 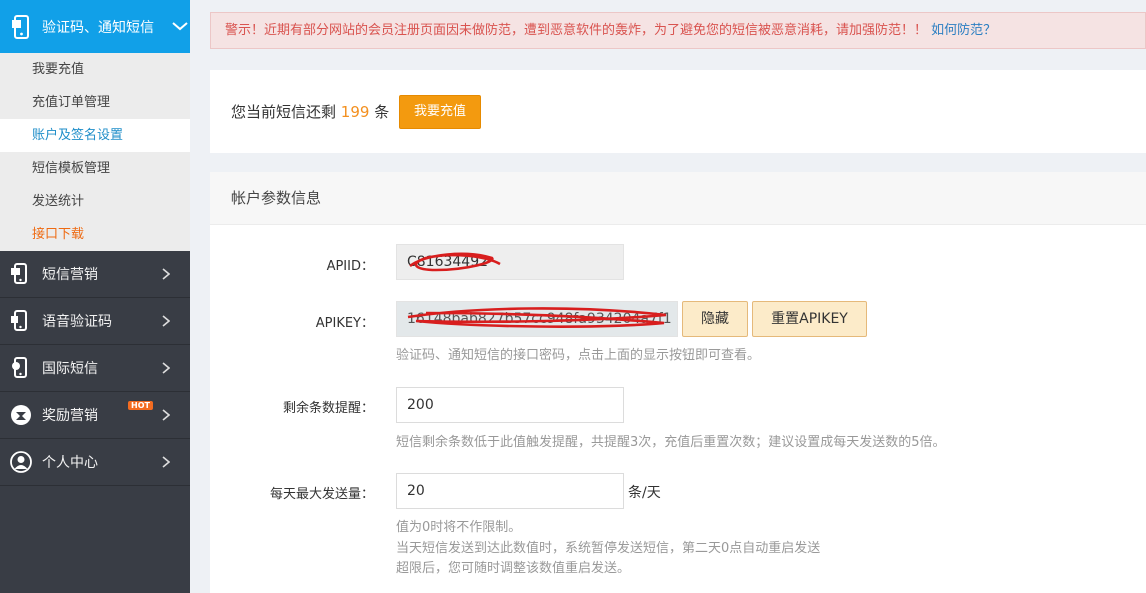 What do you see at coordinates (140, 405) in the screenshot?
I see `hot-badge: HOT` at bounding box center [140, 405].